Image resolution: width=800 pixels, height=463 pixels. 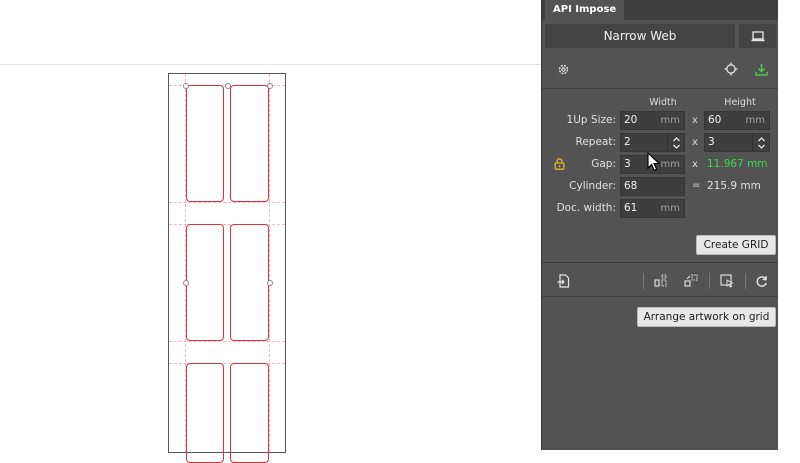 What do you see at coordinates (585, 10) in the screenshot?
I see `panel-tab-api-impose: API Impose` at bounding box center [585, 10].